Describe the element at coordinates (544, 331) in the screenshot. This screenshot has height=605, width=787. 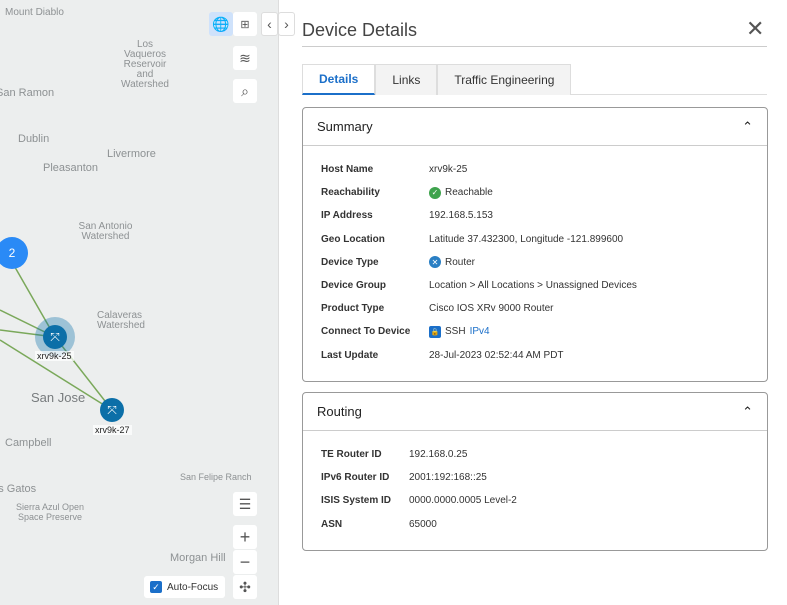
I see `detail-row: Connect To Device 🔒 SSH IPv4` at that location.